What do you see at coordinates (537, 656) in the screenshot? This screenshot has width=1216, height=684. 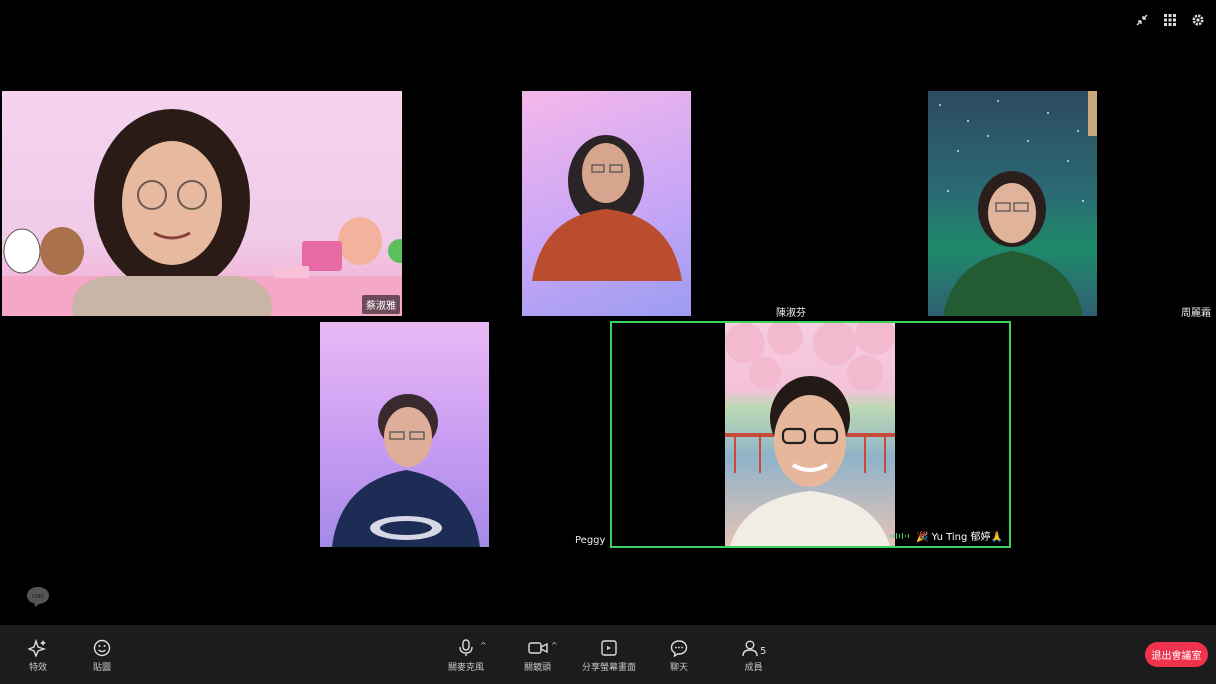 I see `camera-button: 關鏡頭` at bounding box center [537, 656].